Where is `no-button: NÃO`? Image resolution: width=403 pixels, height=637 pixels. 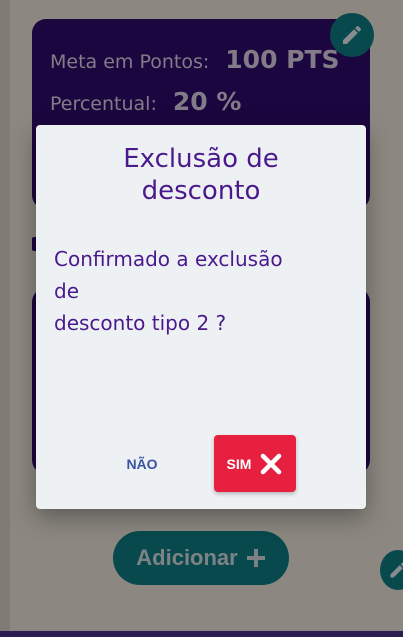 no-button: NÃO is located at coordinates (142, 464).